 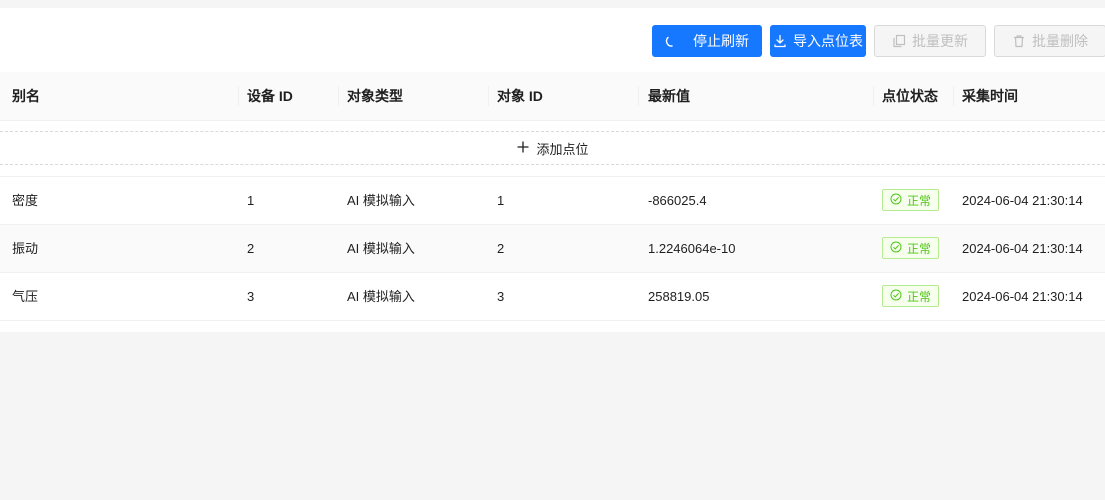 I want to click on cell-object-id: 3, so click(x=501, y=296).